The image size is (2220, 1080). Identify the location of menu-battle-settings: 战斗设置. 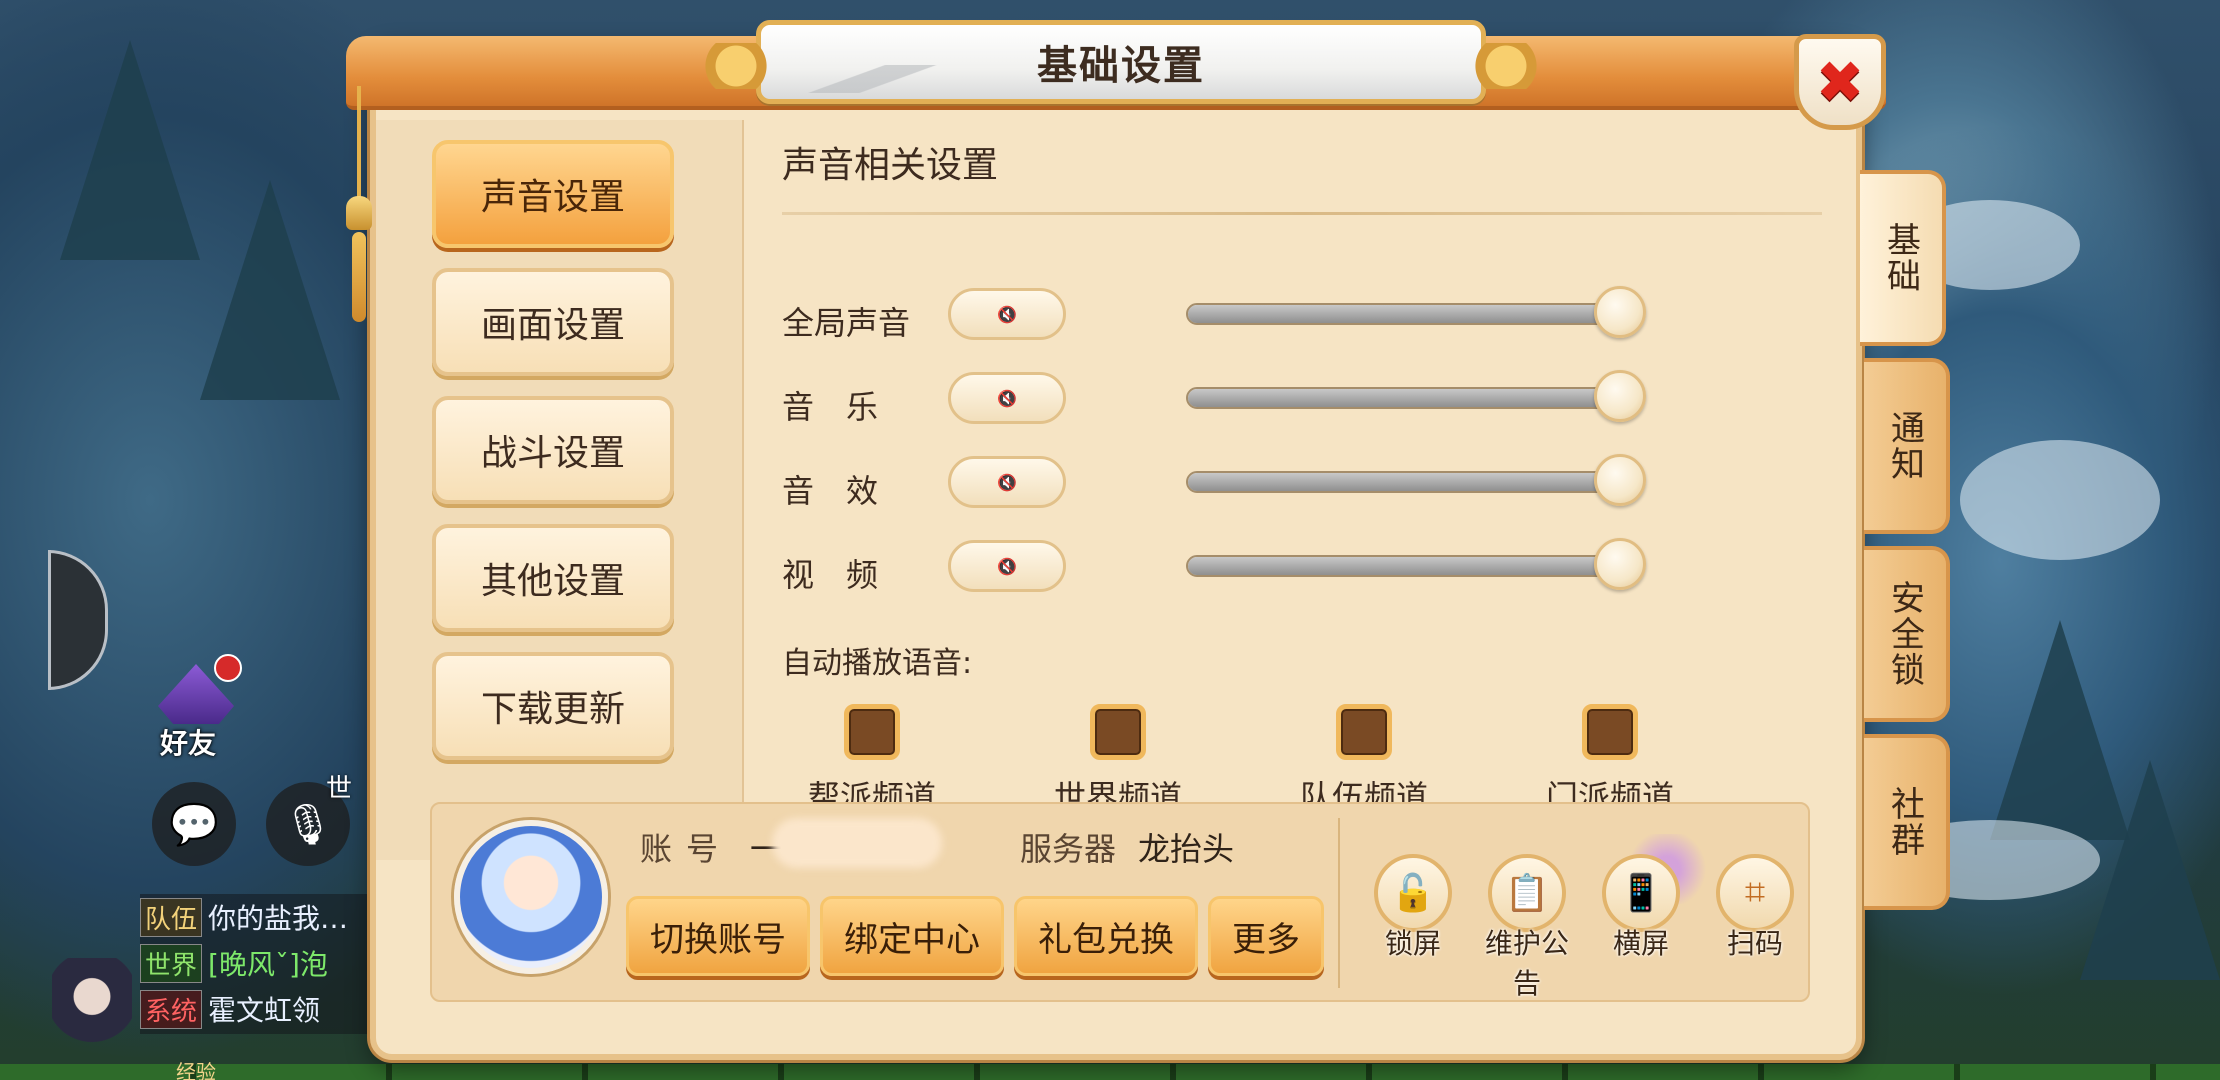
(553, 450).